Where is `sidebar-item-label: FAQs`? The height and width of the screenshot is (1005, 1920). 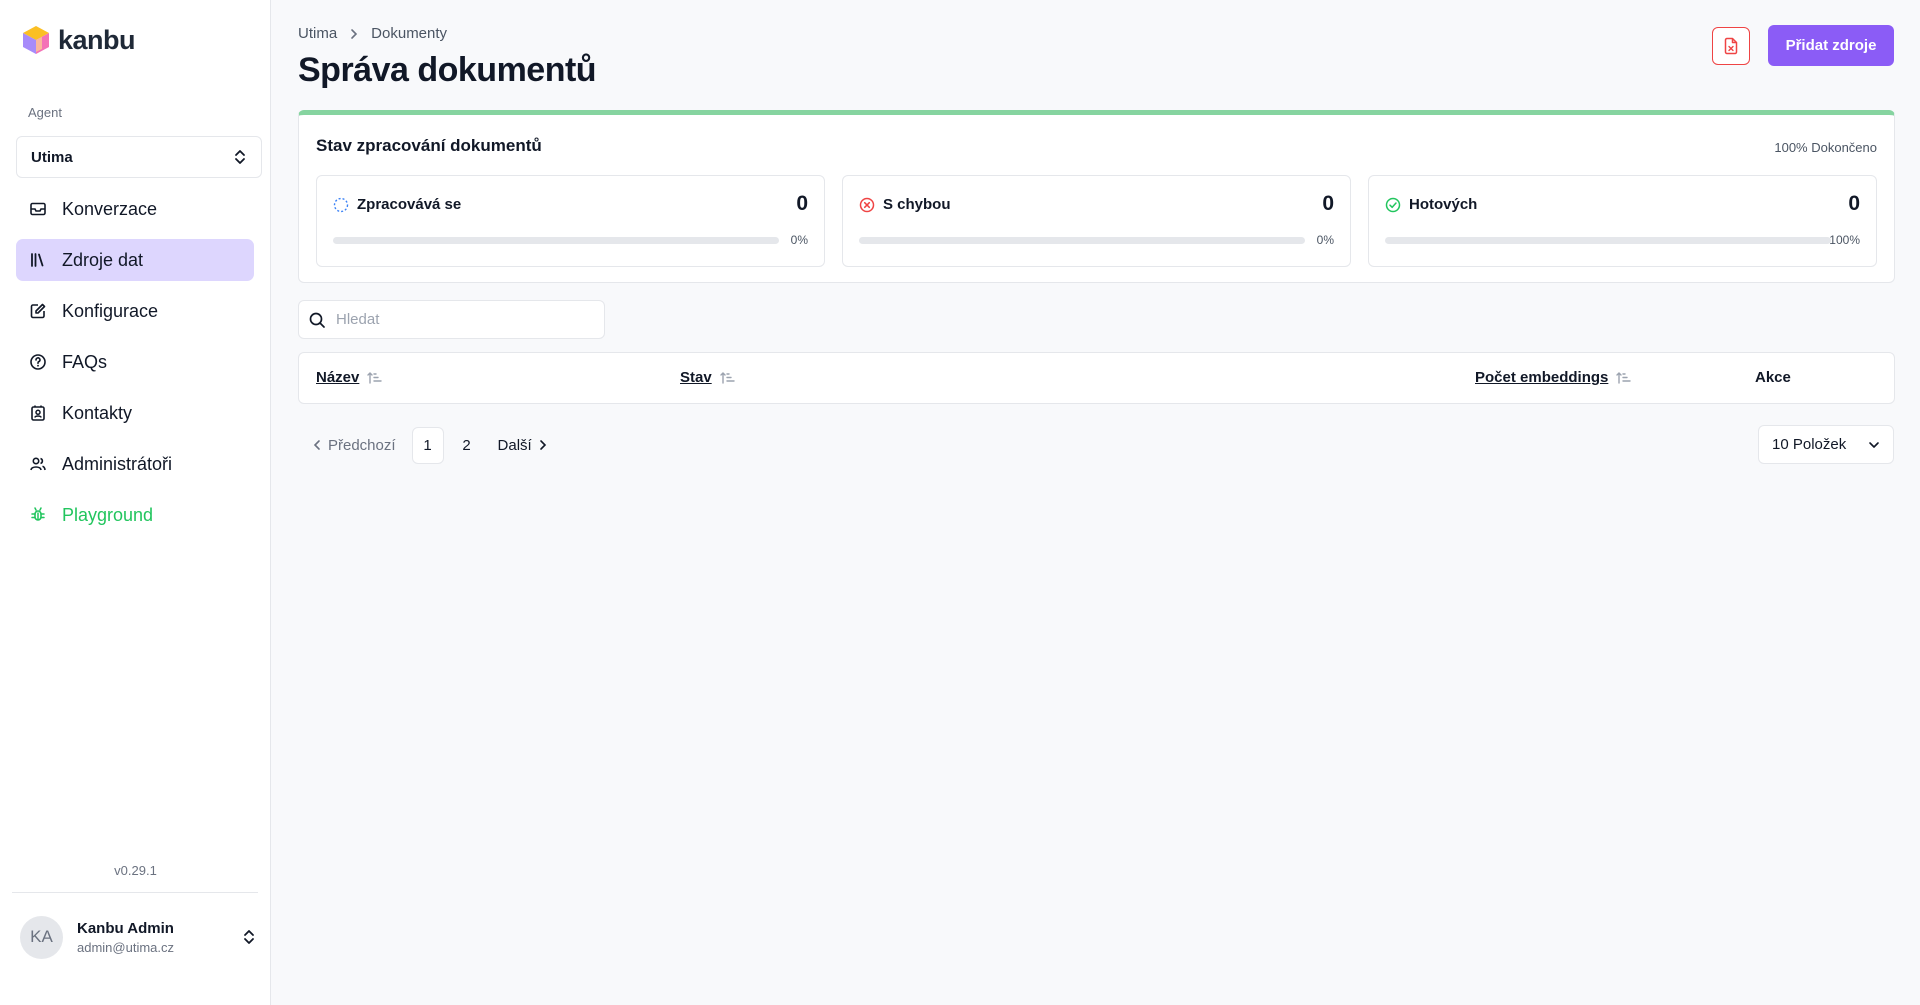
sidebar-item-label: FAQs is located at coordinates (85, 361).